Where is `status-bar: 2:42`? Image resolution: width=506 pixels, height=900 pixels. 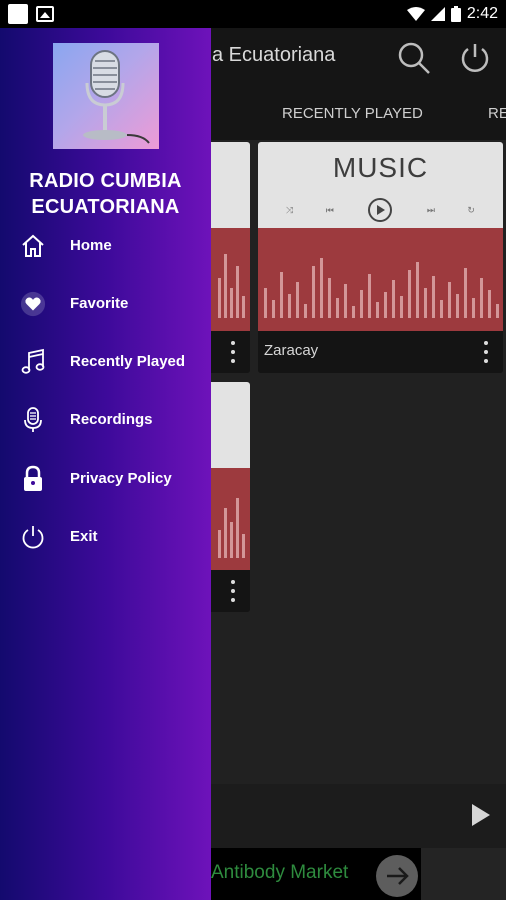
status-bar: 2:42 is located at coordinates (253, 14).